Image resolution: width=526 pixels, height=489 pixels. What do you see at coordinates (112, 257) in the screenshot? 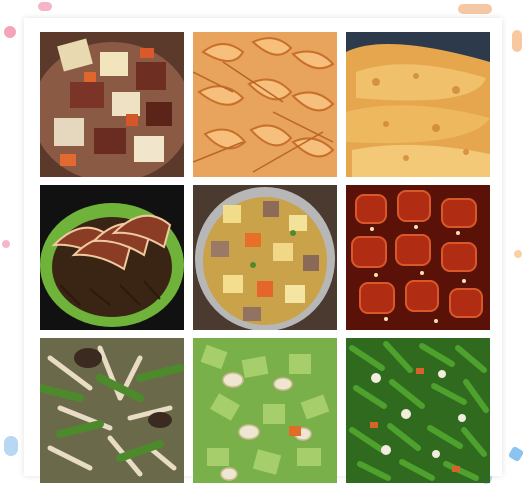
I see `braised-pork-with-preserved-greens-photo` at bounding box center [112, 257].